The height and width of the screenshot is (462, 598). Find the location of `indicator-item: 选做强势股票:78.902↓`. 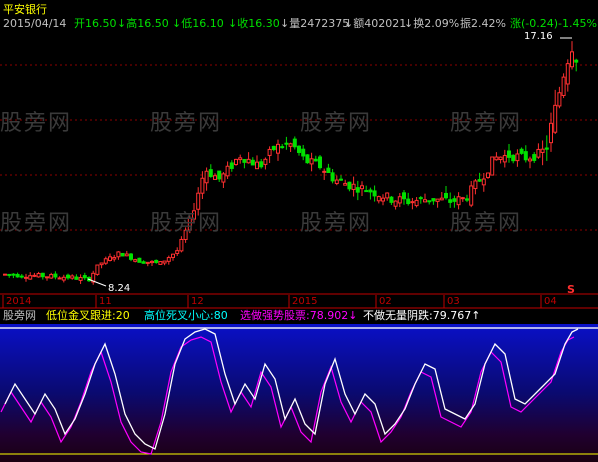

indicator-item: 选做强势股票:78.902↓ is located at coordinates (299, 315).